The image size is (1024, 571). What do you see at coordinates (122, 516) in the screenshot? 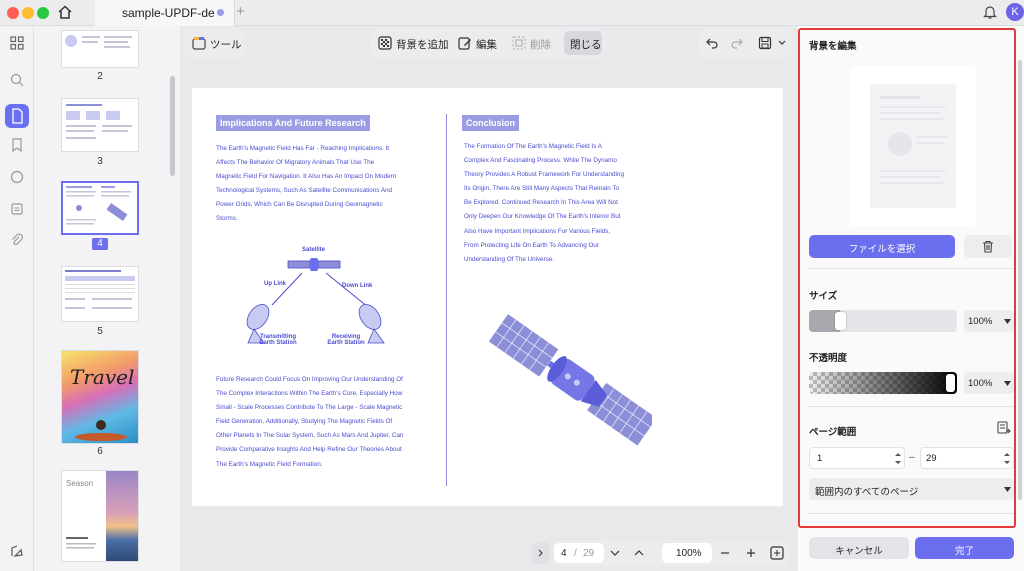
I see `season-thumbnail-image` at bounding box center [122, 516].